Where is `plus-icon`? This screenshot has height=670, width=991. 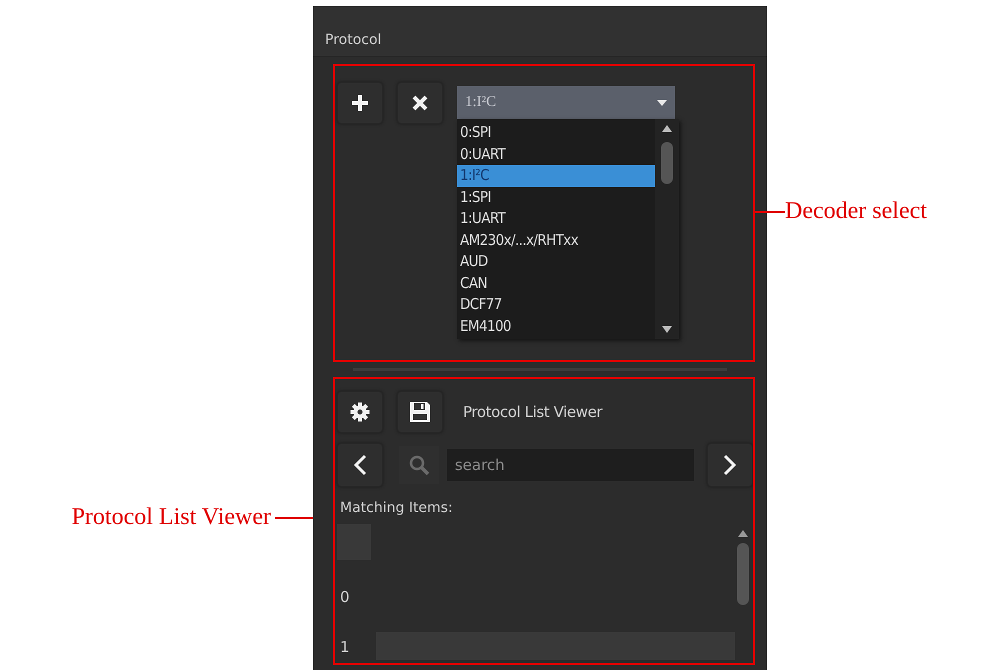
plus-icon is located at coordinates (360, 103).